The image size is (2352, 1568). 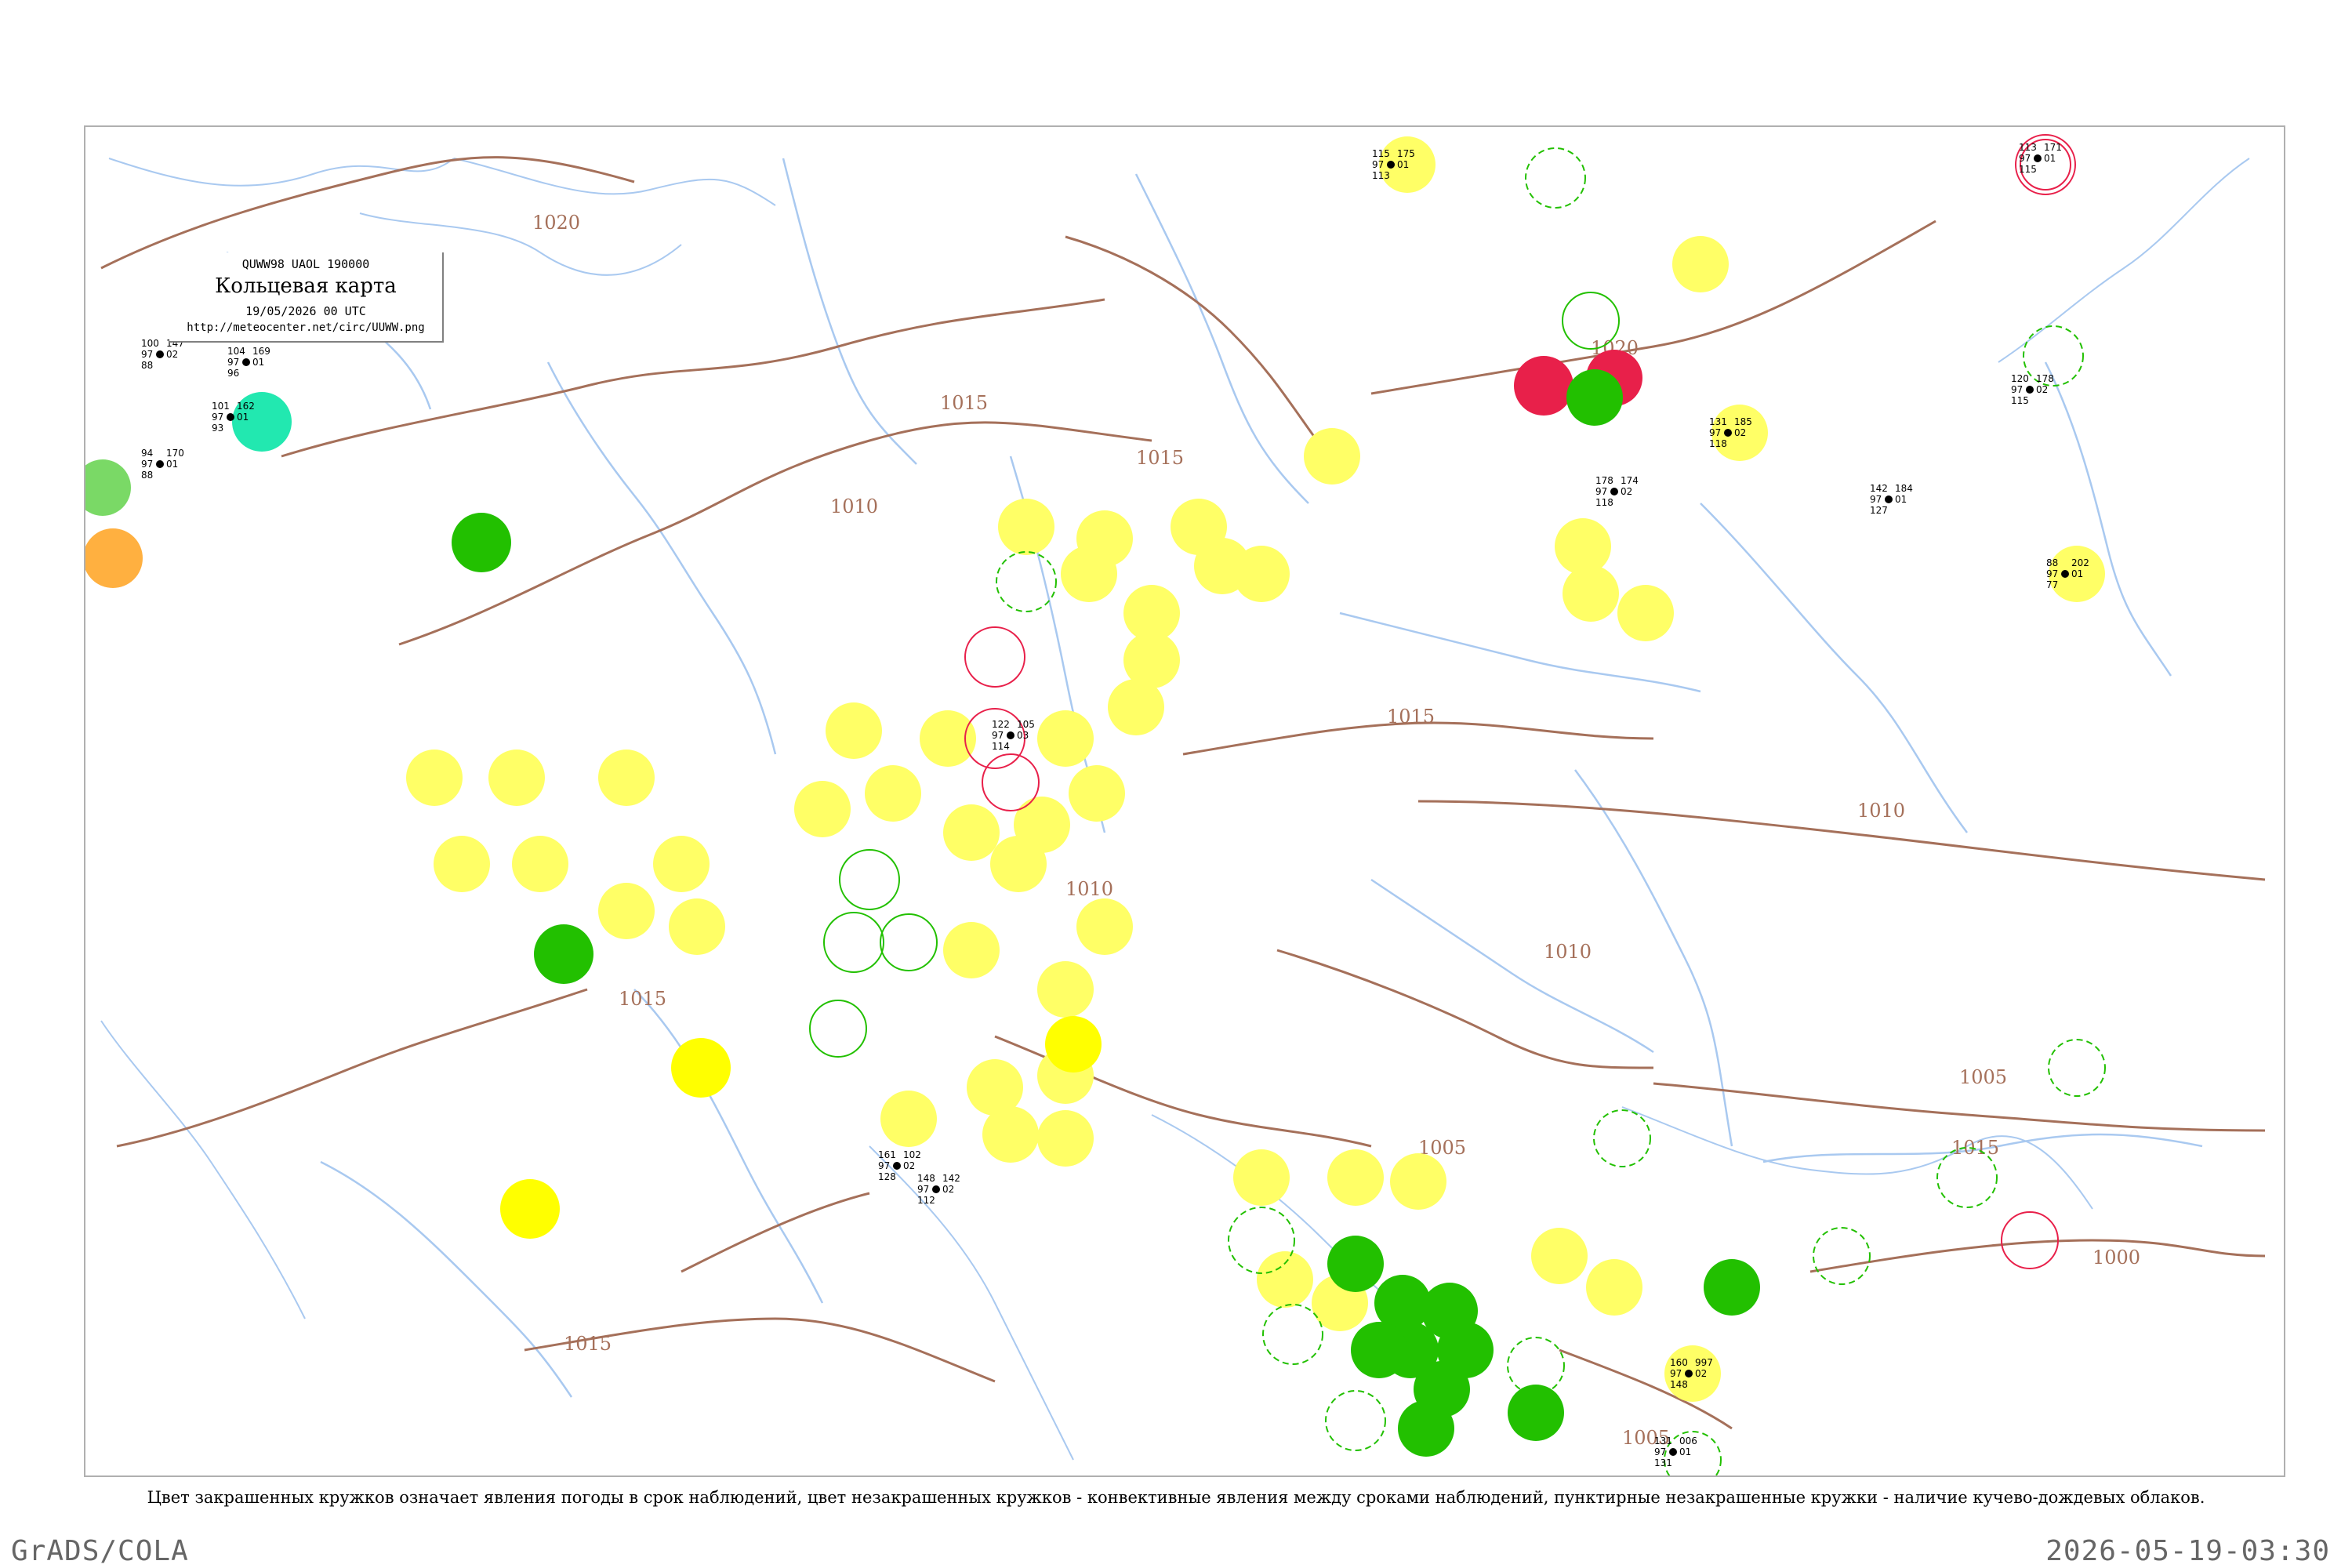 What do you see at coordinates (2028, 147) in the screenshot?
I see `station-value: 113` at bounding box center [2028, 147].